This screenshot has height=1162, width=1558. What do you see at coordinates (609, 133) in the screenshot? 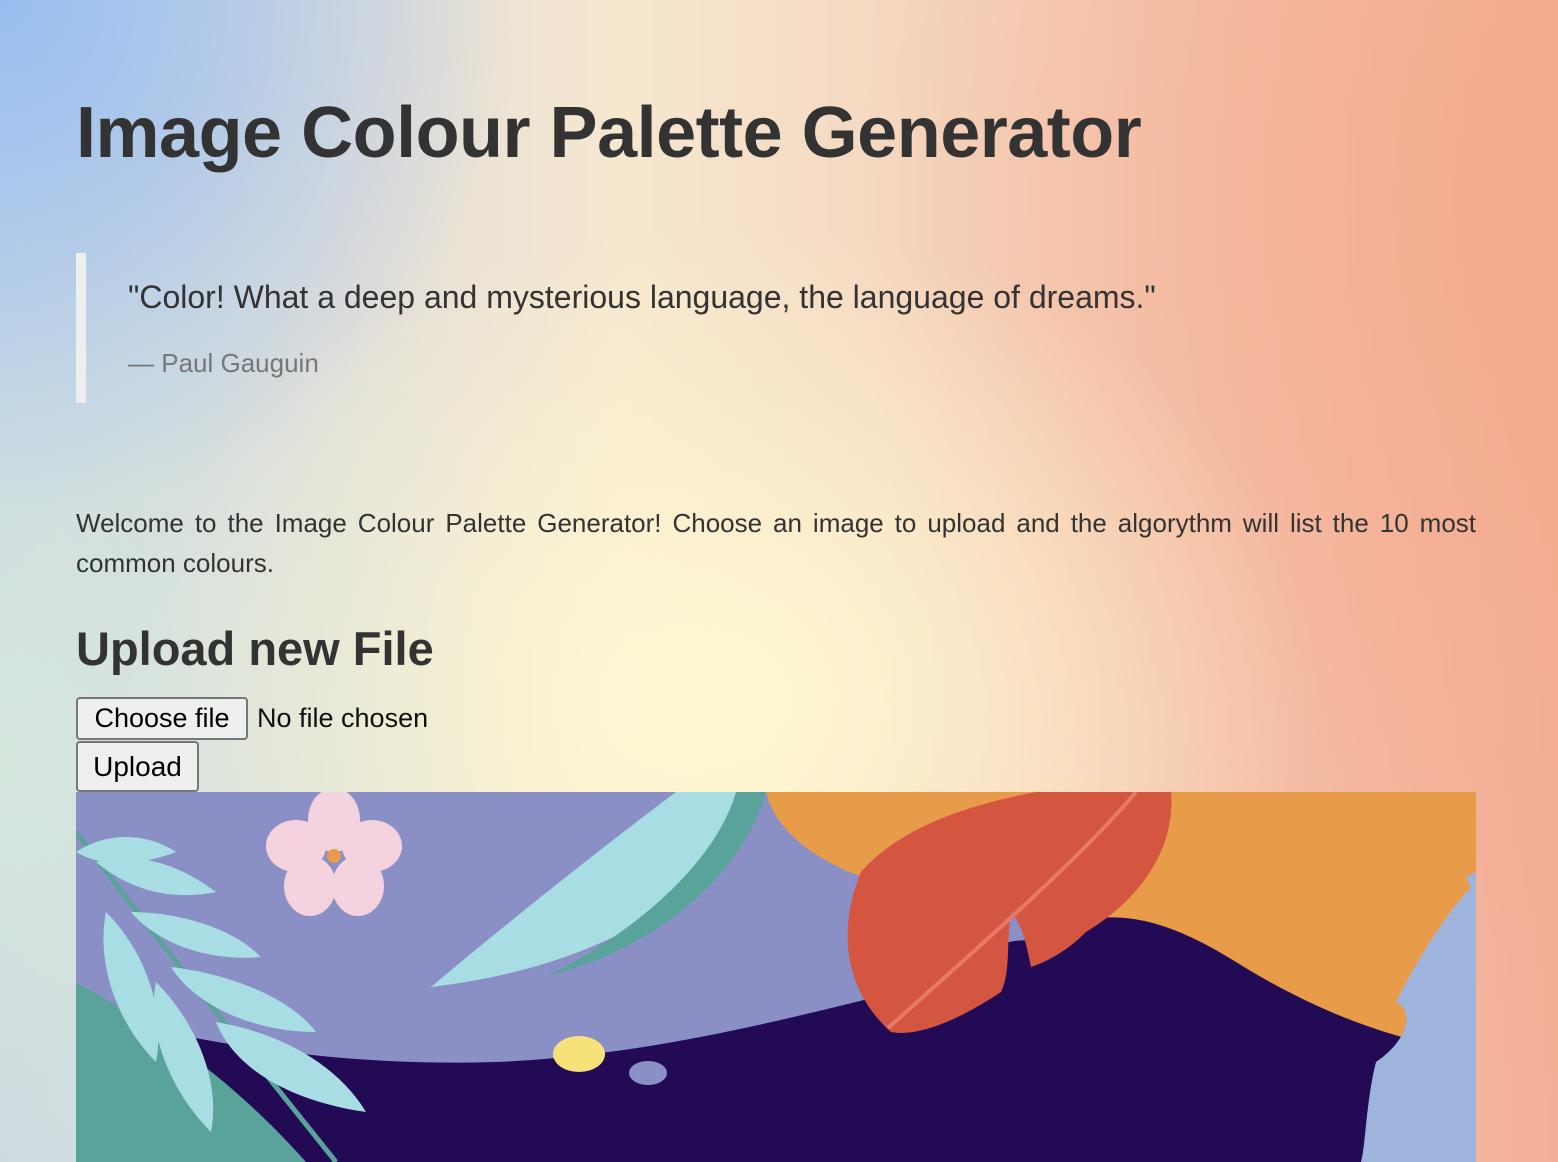
I see `page-title: Image Colour Palette Generator` at bounding box center [609, 133].